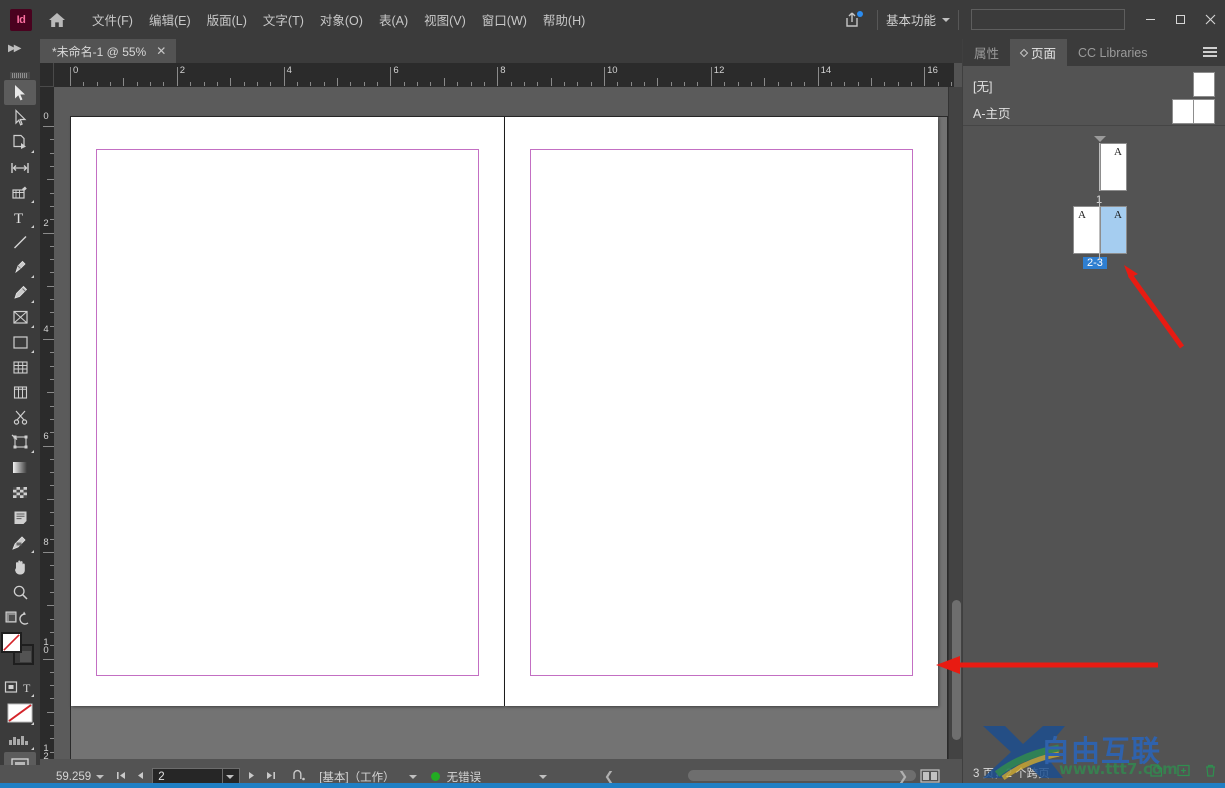 The width and height of the screenshot is (1225, 788). Describe the element at coordinates (20, 467) in the screenshot. I see `gradient-swatch-tool` at that location.